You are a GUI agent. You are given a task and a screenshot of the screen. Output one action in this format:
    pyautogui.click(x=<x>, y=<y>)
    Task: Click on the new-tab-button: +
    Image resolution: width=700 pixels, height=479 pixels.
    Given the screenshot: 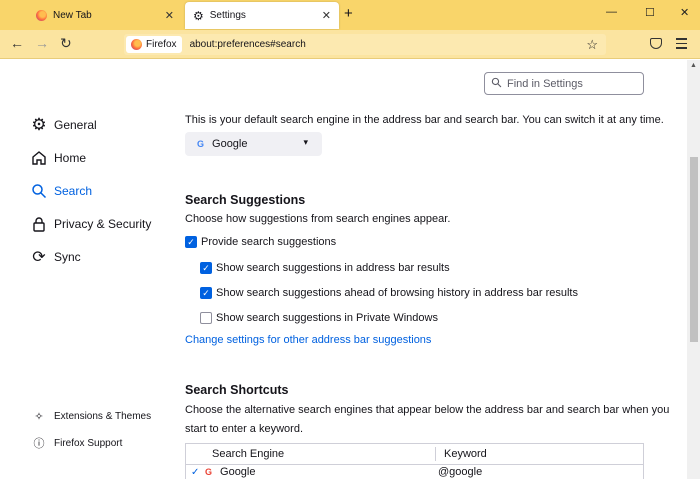 What is the action you would take?
    pyautogui.click(x=348, y=13)
    